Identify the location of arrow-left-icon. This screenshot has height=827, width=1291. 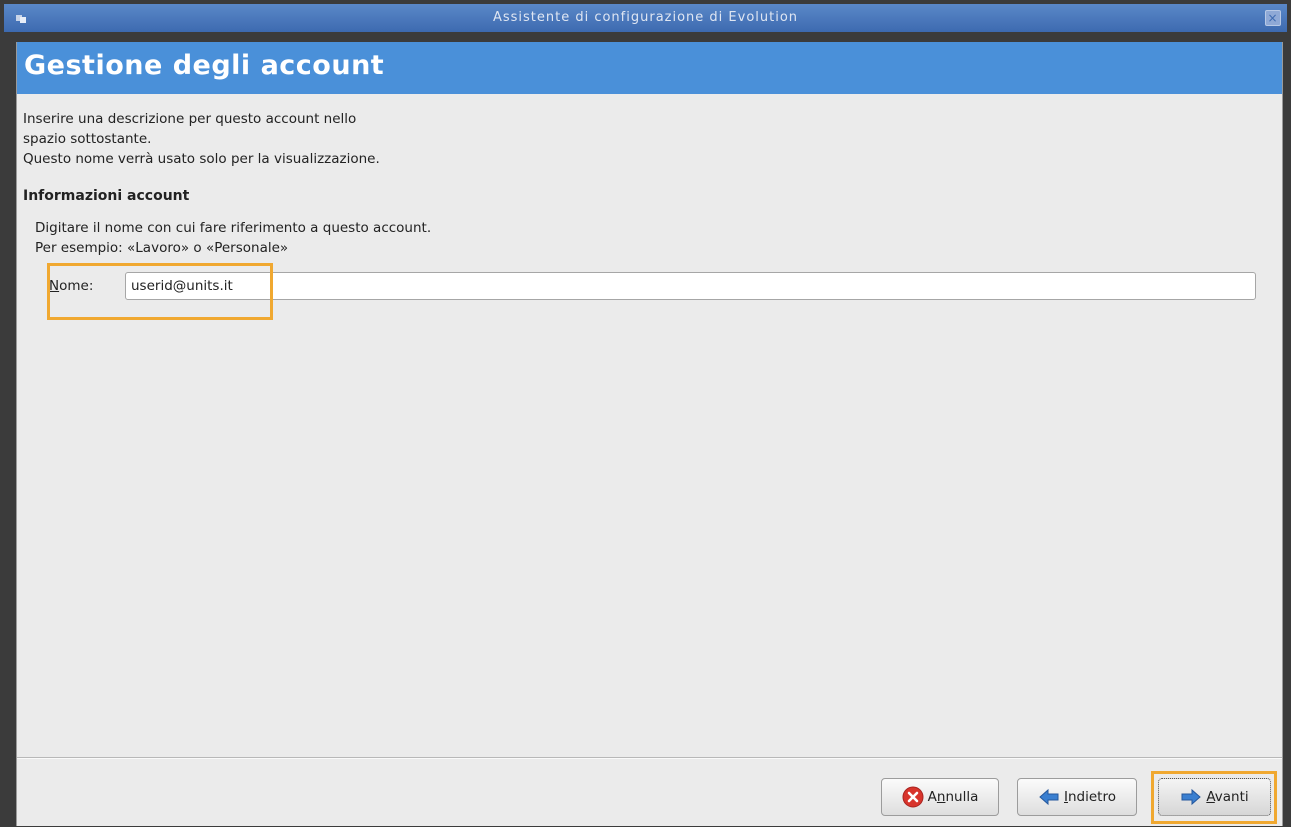
(1049, 797).